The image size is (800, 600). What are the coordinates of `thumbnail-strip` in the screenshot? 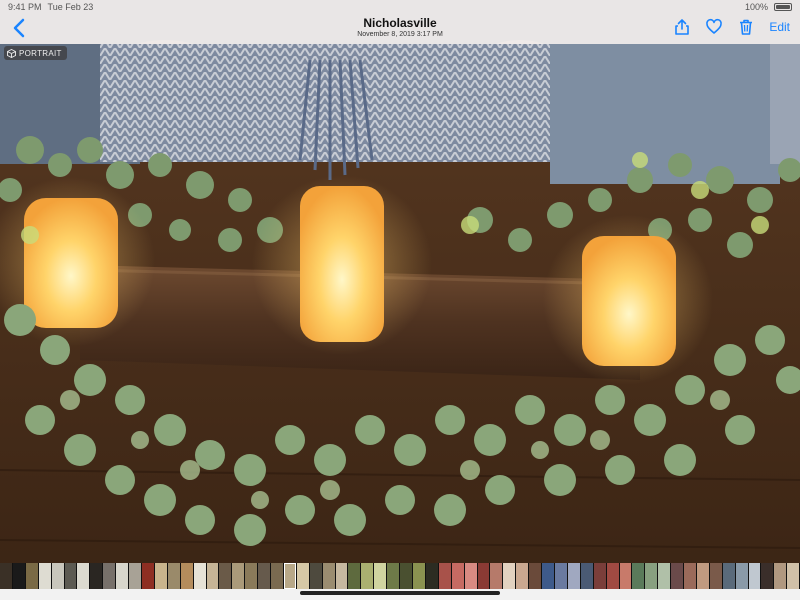 It's located at (400, 576).